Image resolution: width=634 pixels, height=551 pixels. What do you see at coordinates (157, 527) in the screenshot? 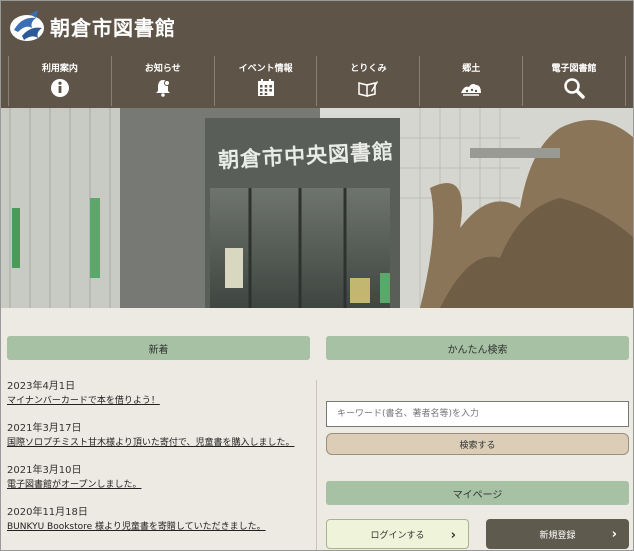
I see `news-link: BUNKYU Bookstore 様より児童書を寄贈していただきました。` at bounding box center [157, 527].